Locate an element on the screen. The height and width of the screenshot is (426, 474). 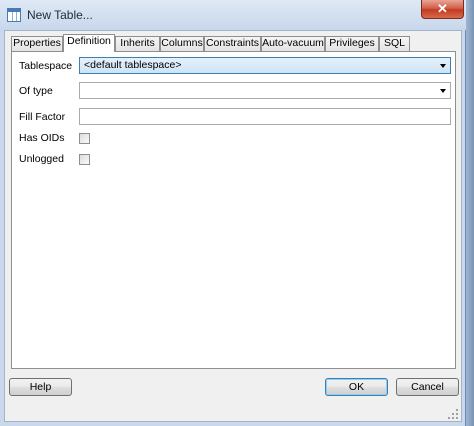
tab-properties: Properties is located at coordinates (37, 43).